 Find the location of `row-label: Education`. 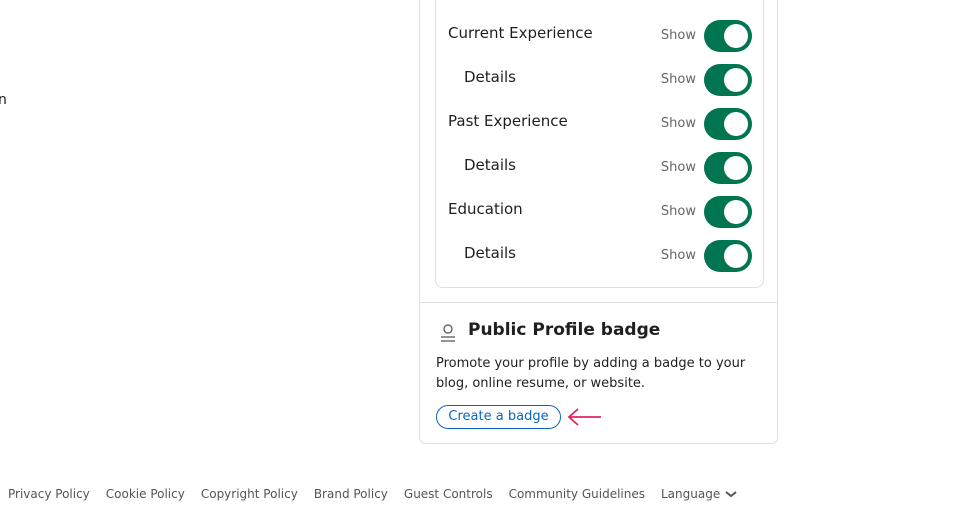

row-label: Education is located at coordinates (485, 209).